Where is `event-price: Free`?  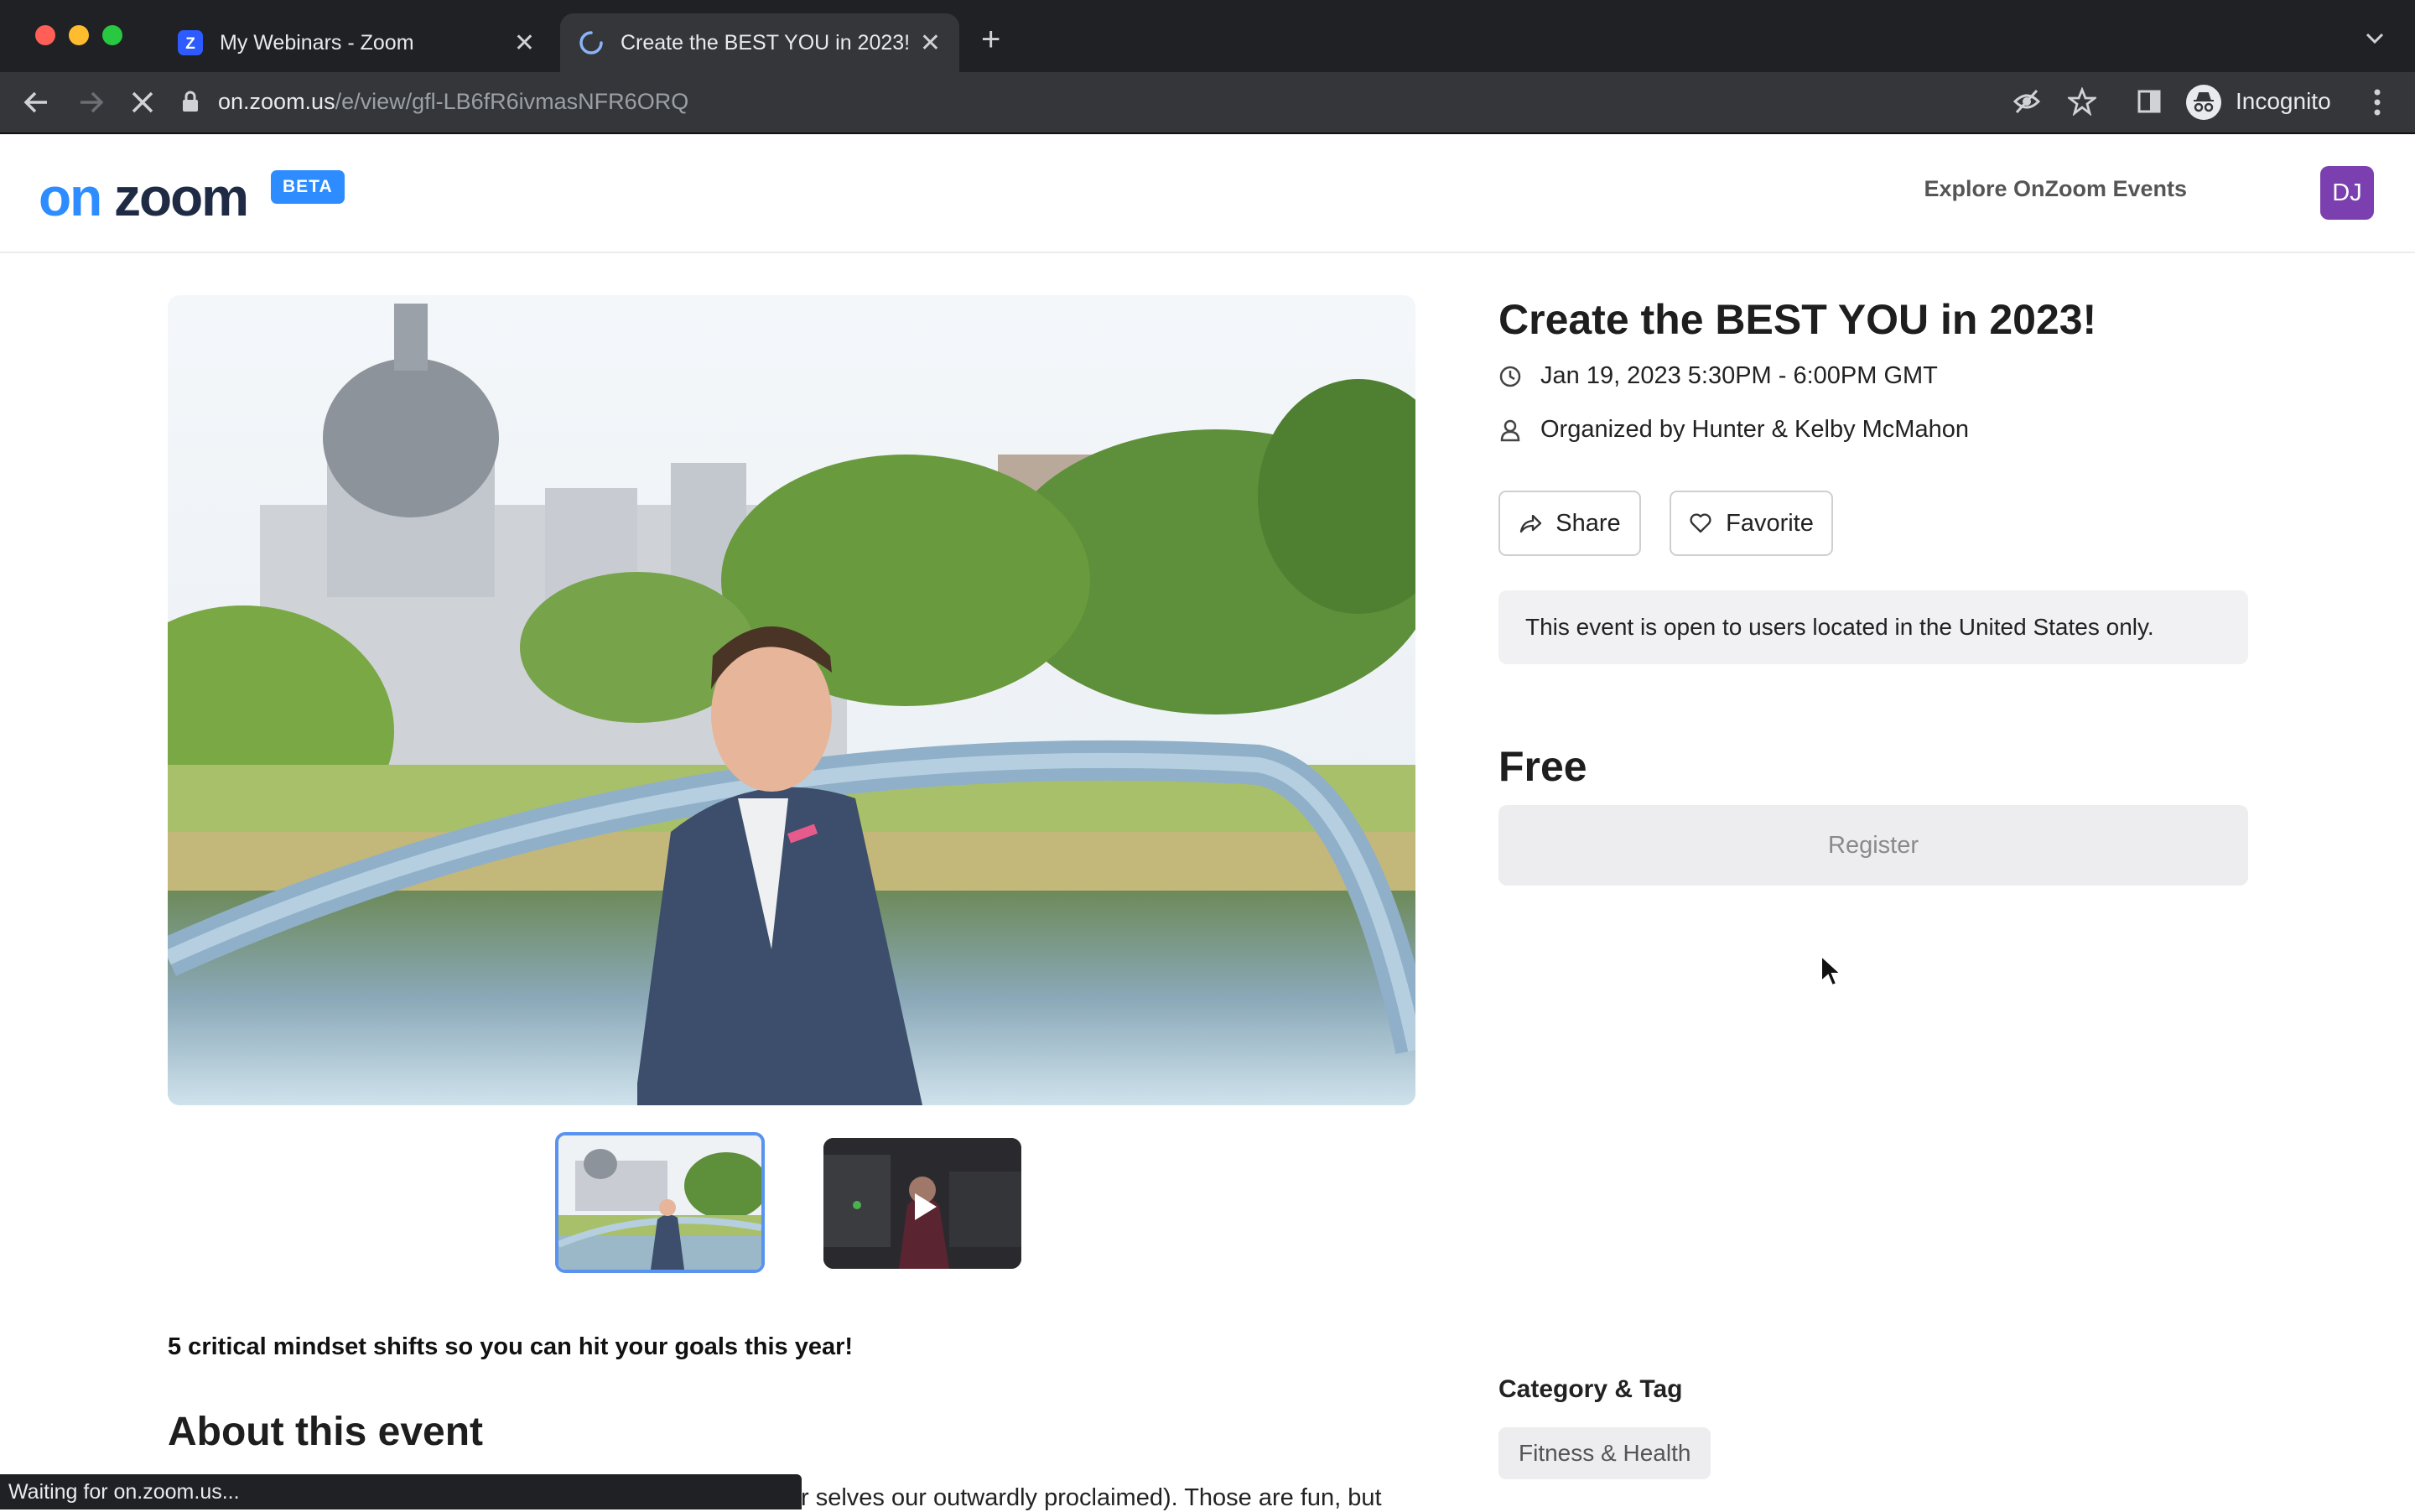
event-price: Free is located at coordinates (1542, 767).